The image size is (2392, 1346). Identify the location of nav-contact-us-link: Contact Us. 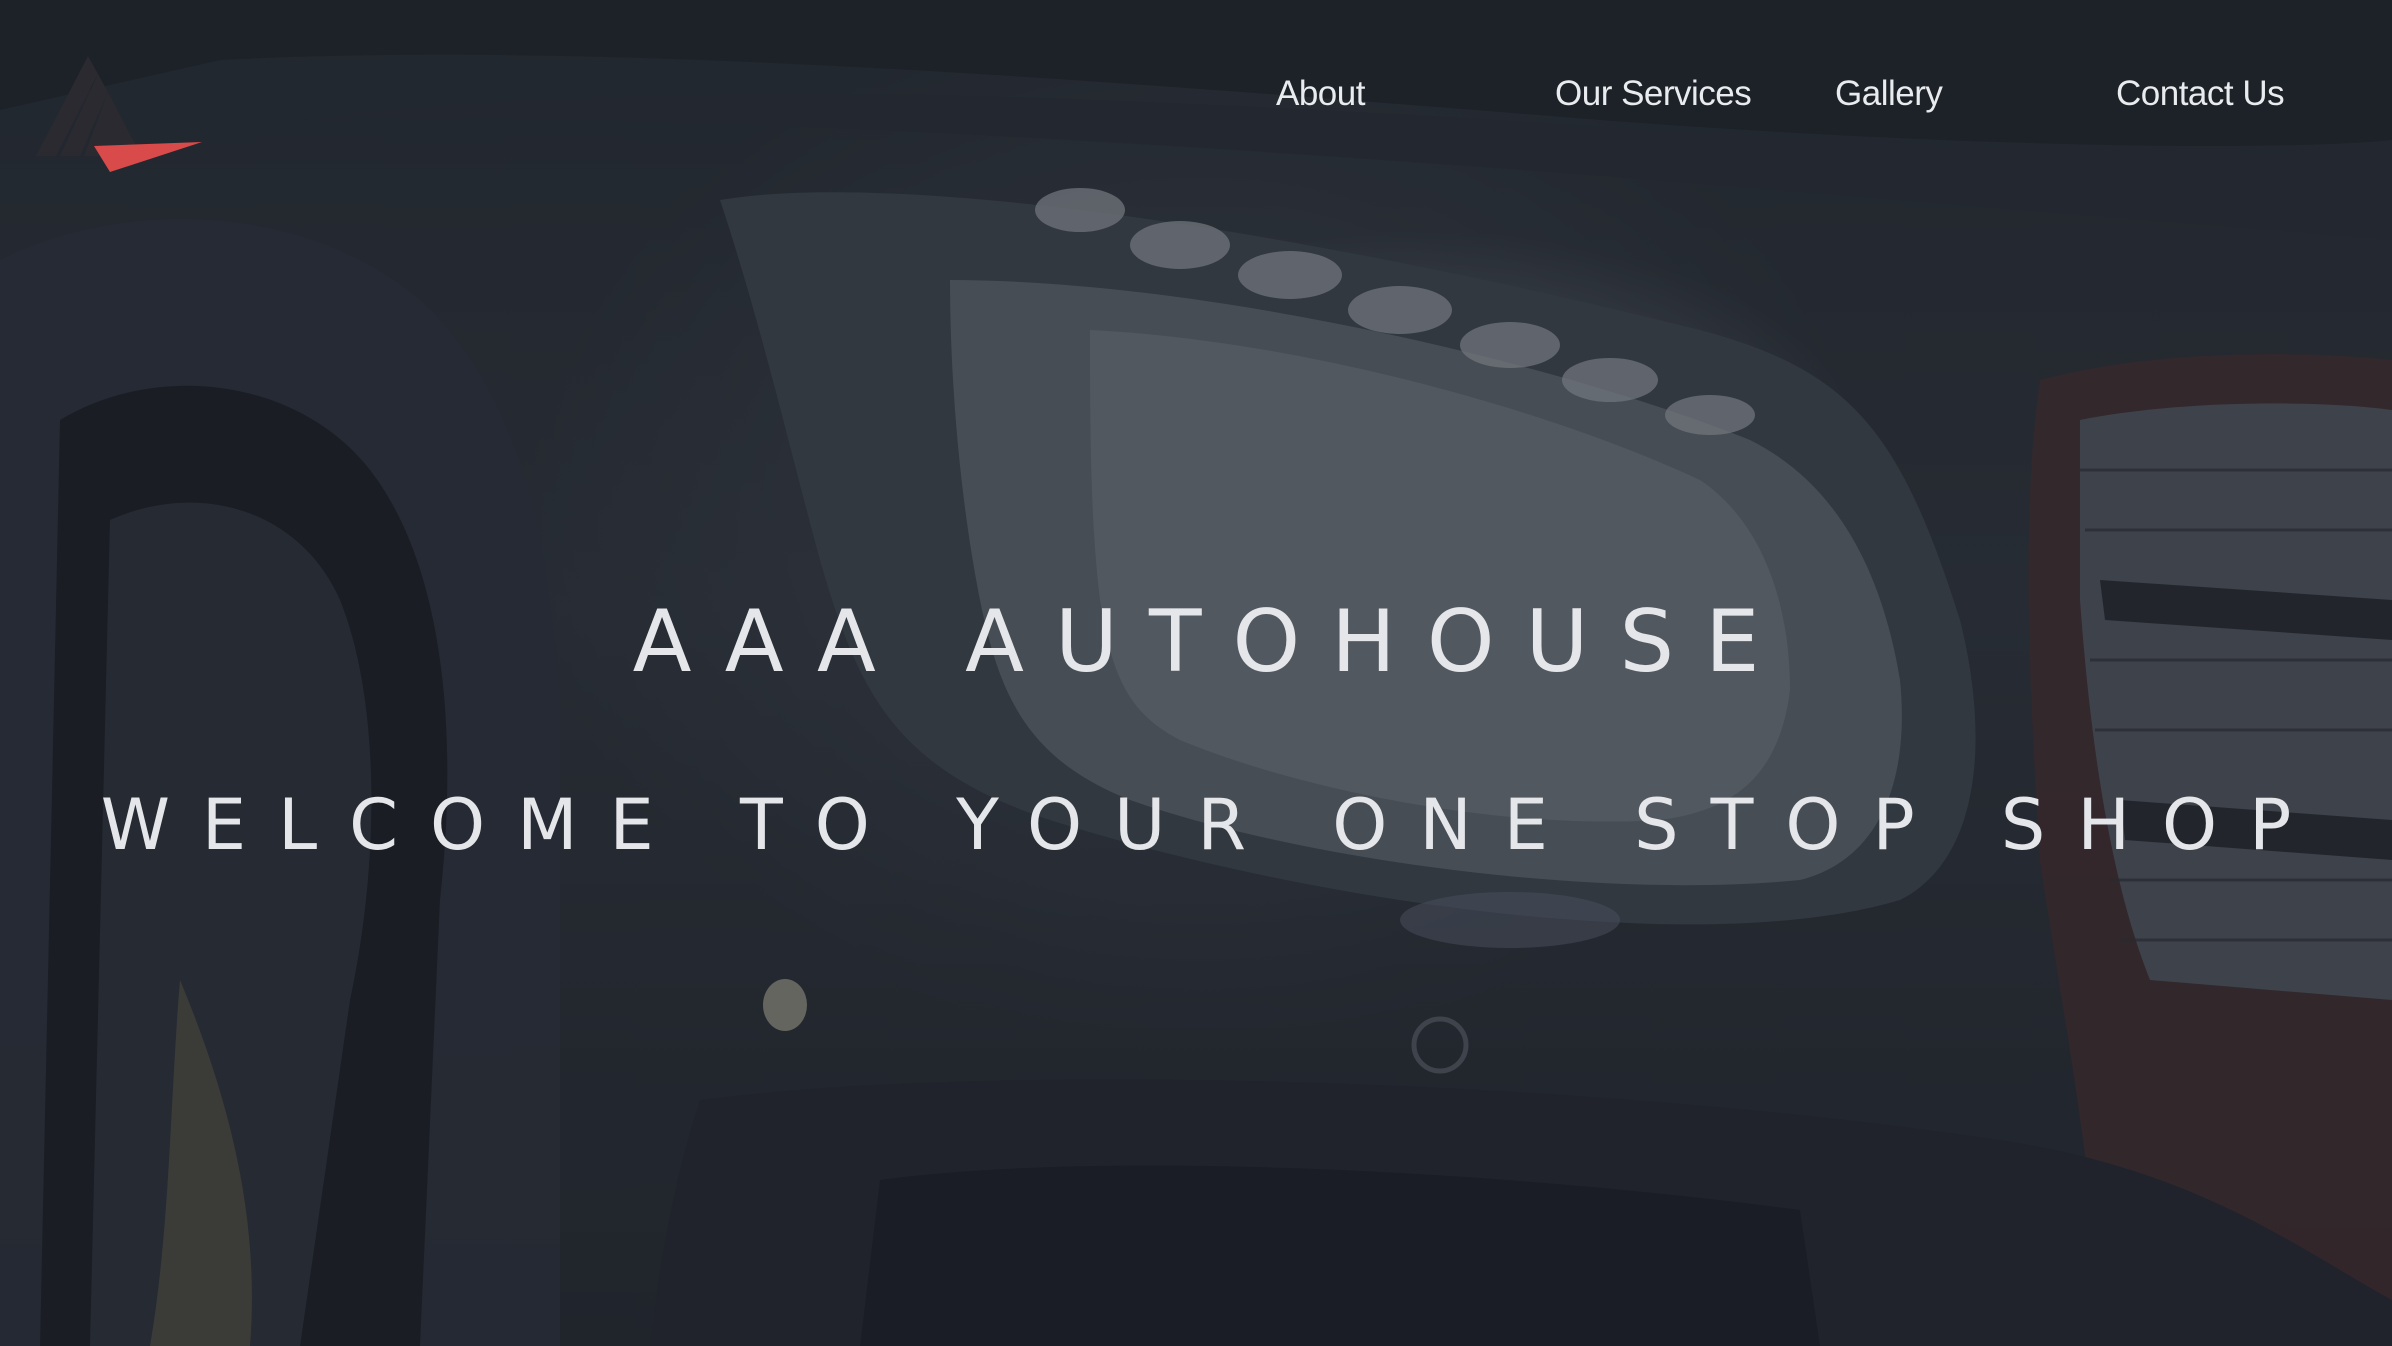
(2200, 94).